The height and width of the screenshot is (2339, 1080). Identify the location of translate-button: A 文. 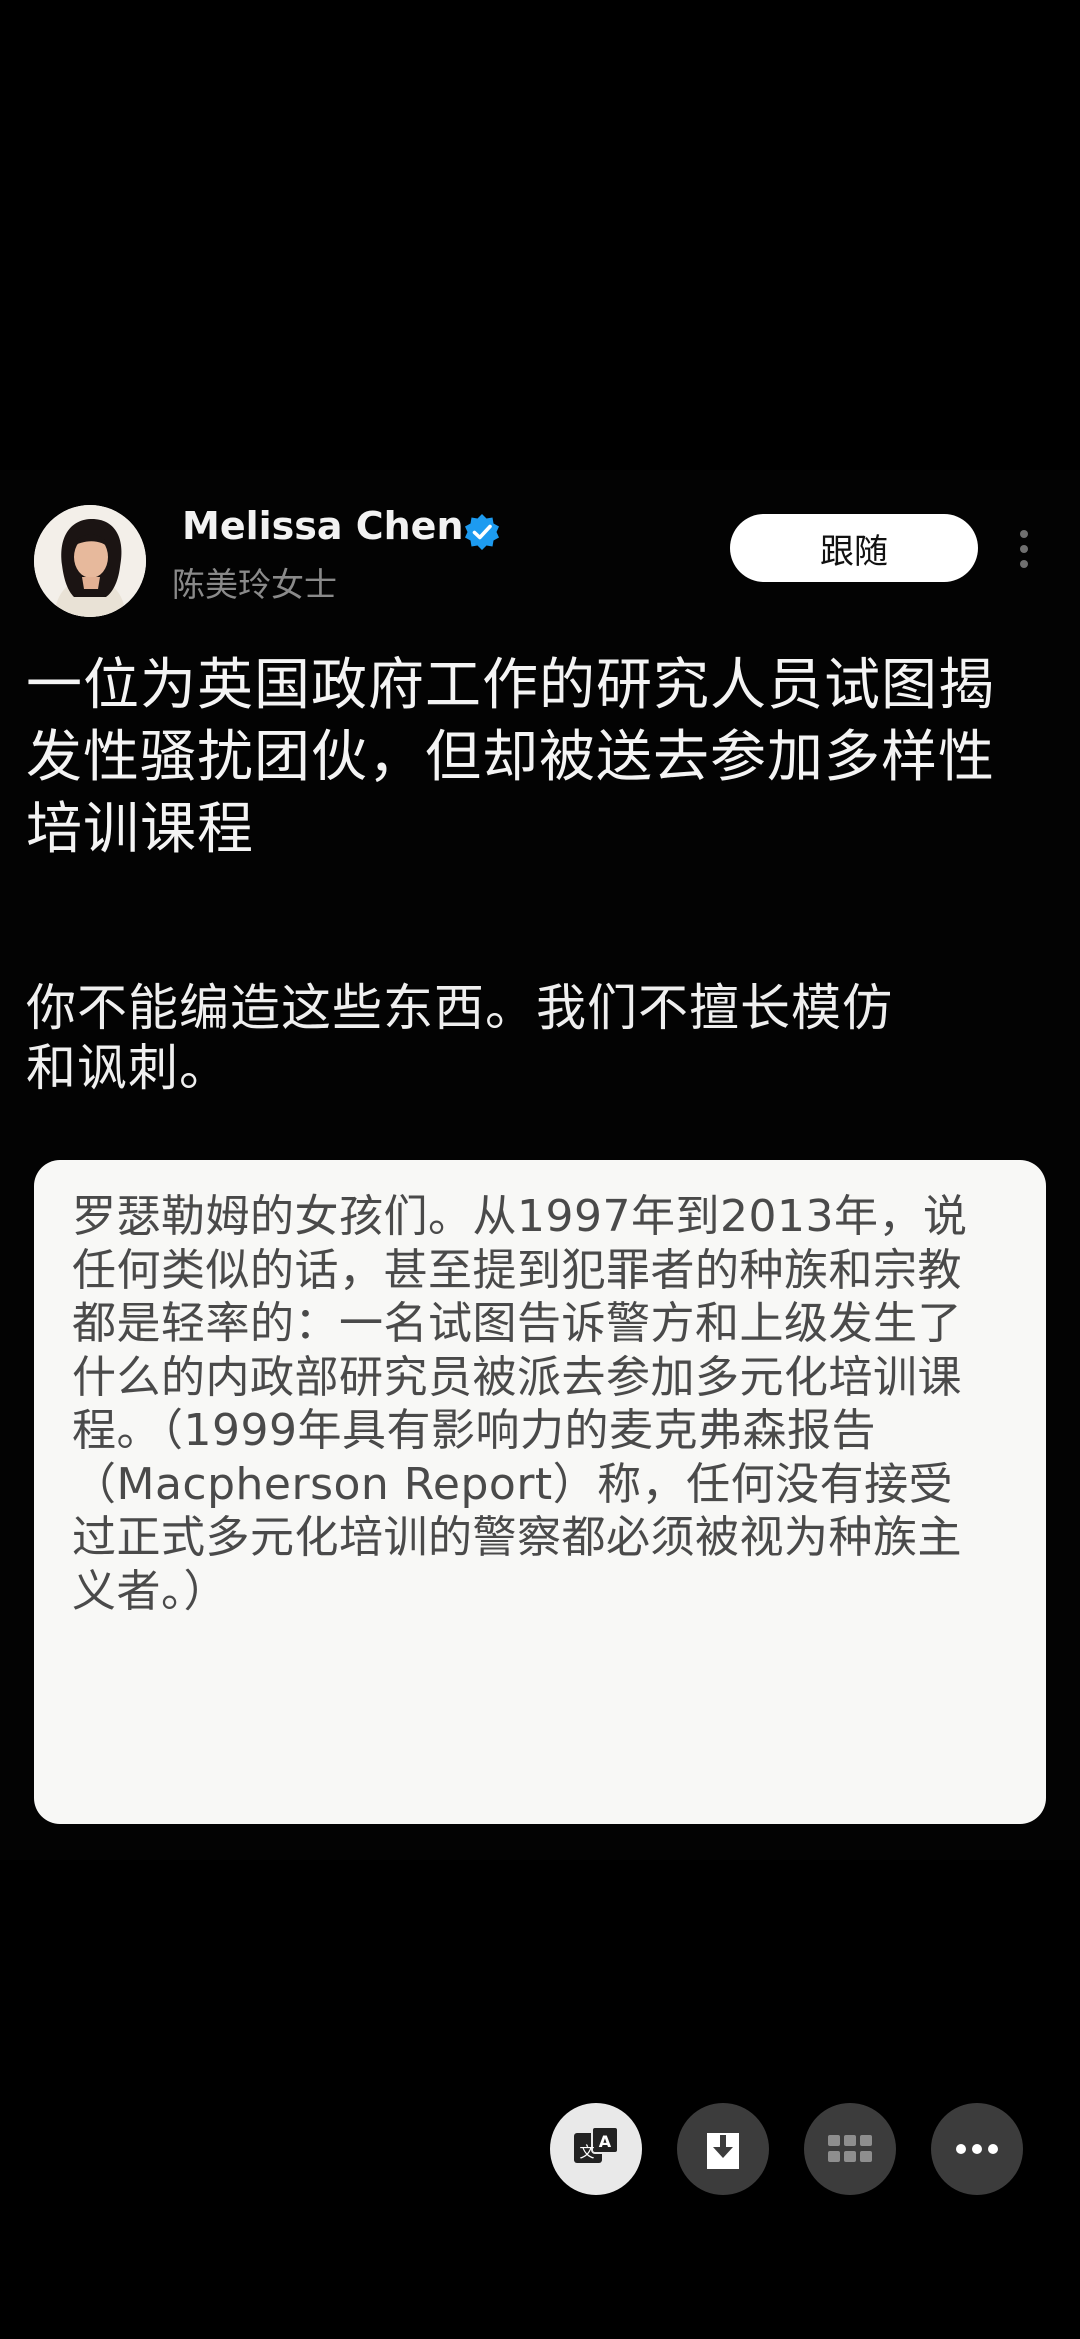
(596, 2149).